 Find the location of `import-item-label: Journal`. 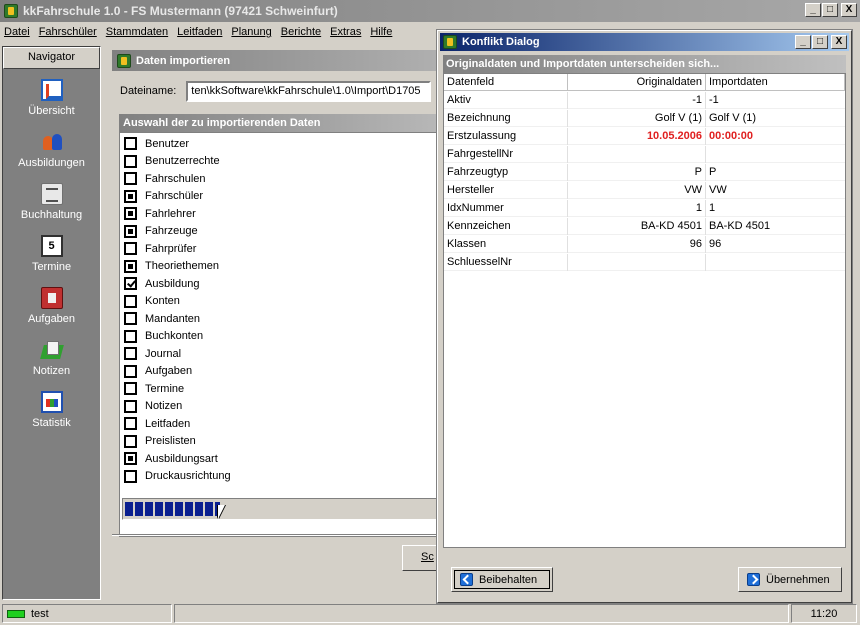

import-item-label: Journal is located at coordinates (163, 353).